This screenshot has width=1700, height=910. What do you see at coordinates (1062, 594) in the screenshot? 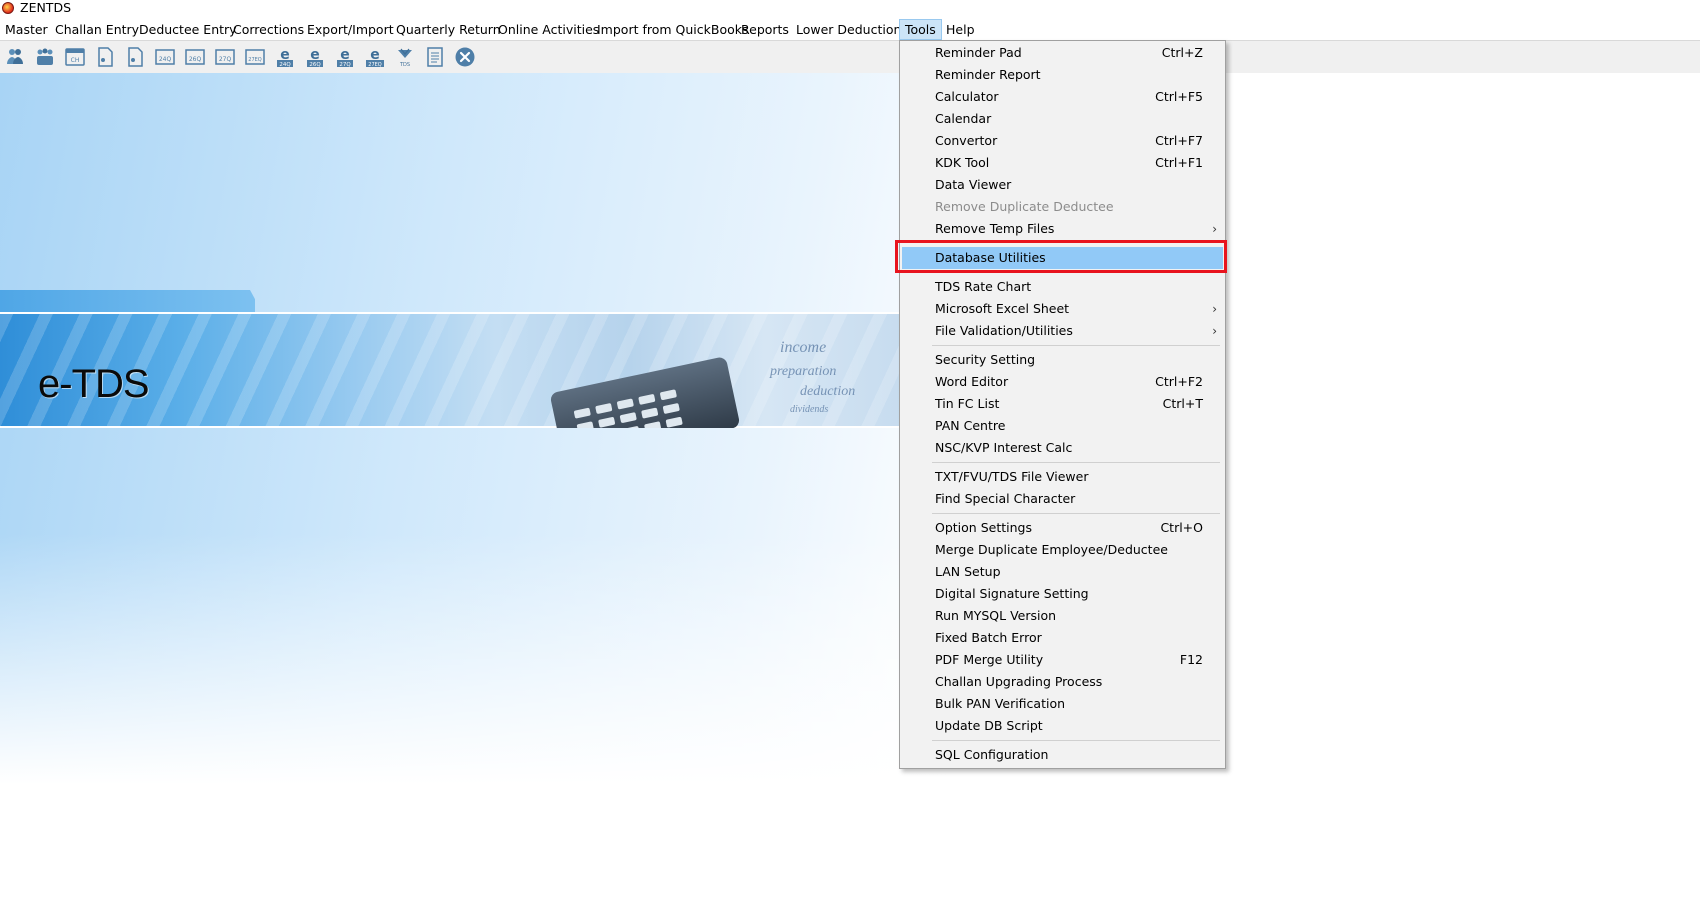
I see `menu-item-digital-signature-setting: Digital Signature Setting` at bounding box center [1062, 594].